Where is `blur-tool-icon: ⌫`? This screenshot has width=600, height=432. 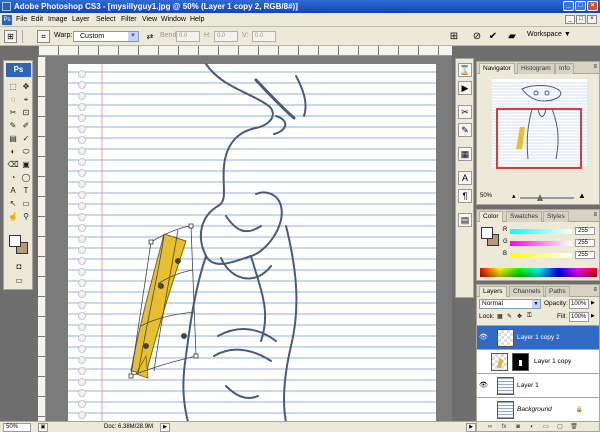
blur-tool-icon: ⌫ is located at coordinates (13, 164).